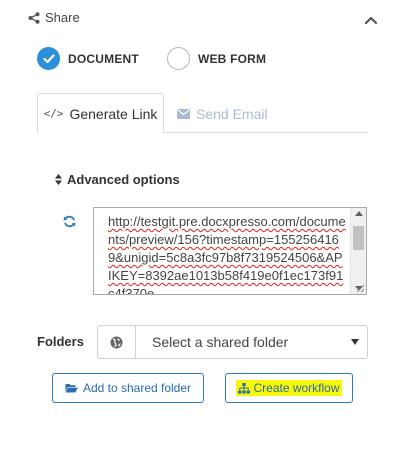 Image resolution: width=416 pixels, height=455 pixels. Describe the element at coordinates (358, 238) in the screenshot. I see `scroll-thumb` at that location.